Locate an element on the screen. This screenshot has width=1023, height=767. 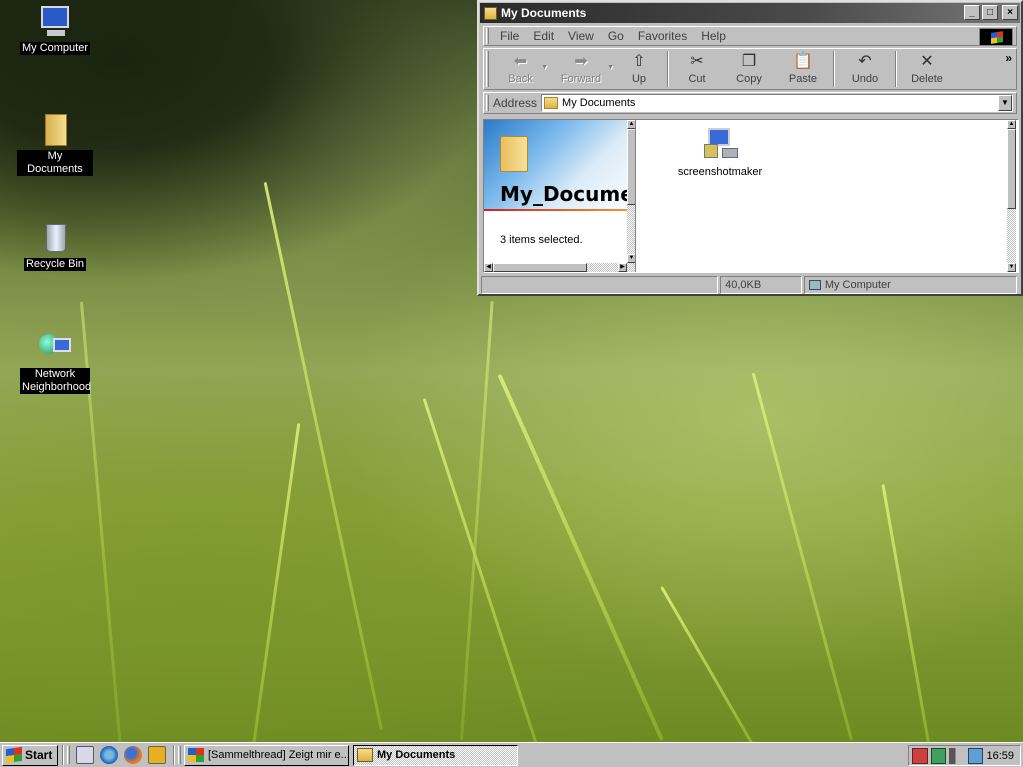
desktop-icon-label: Recycle Bin is located at coordinates (55, 264).